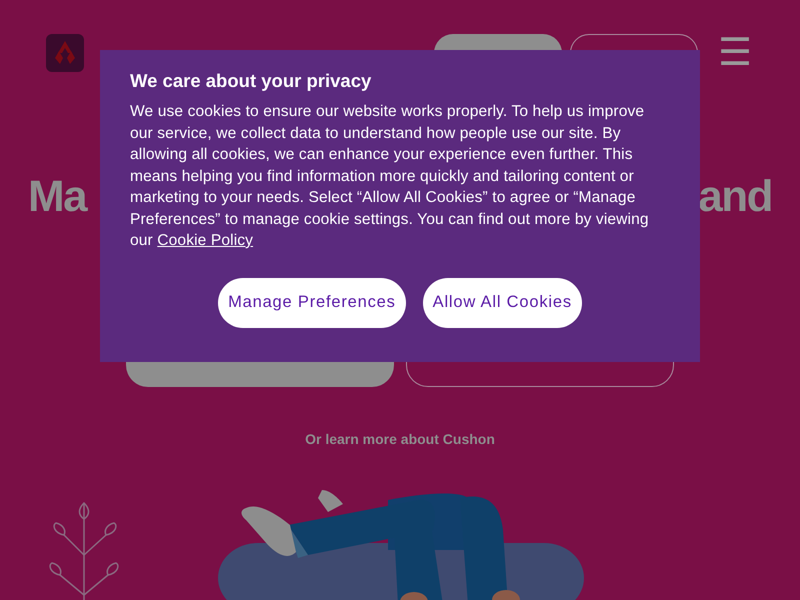  What do you see at coordinates (312, 303) in the screenshot?
I see `cookie-button: Manage Preferences` at bounding box center [312, 303].